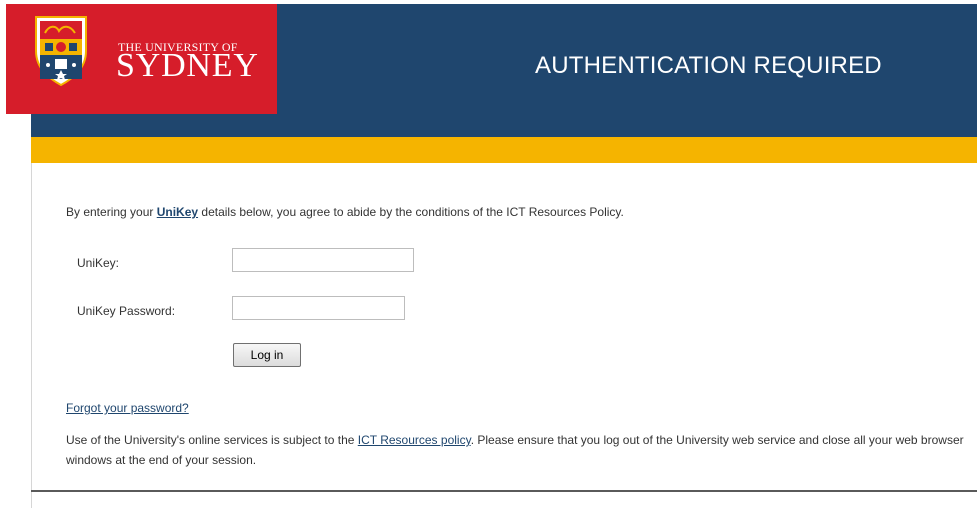 The image size is (977, 508). What do you see at coordinates (187, 65) in the screenshot?
I see `logo-big-text: SYDNEY` at bounding box center [187, 65].